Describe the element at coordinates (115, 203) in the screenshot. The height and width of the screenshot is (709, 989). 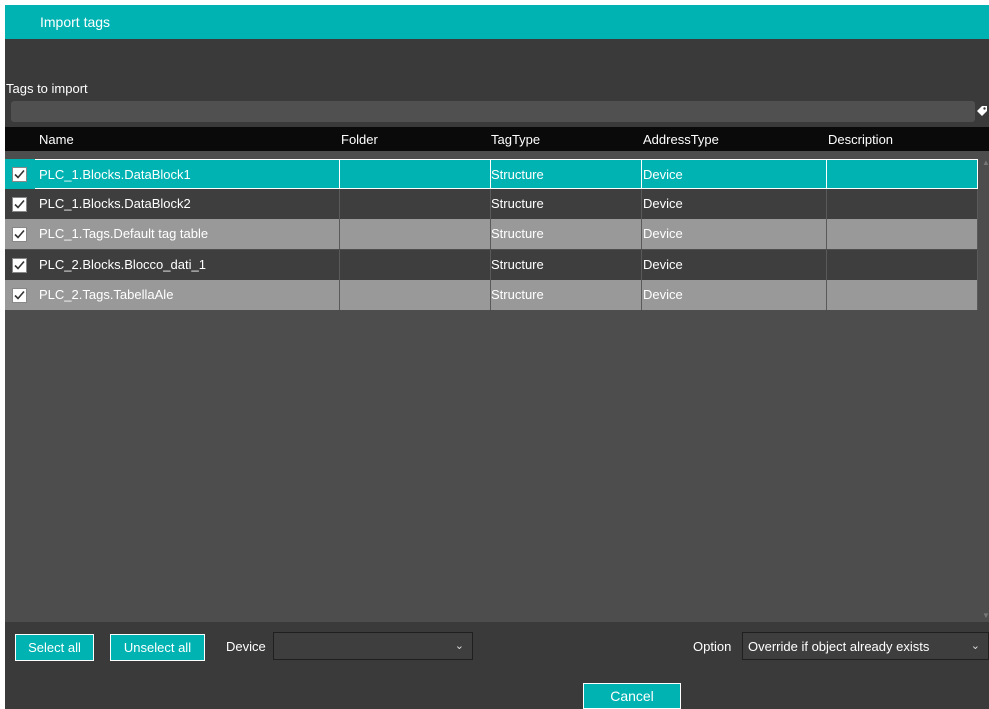
I see `row-name: PLC_1.Blocks.DataBlock2` at that location.